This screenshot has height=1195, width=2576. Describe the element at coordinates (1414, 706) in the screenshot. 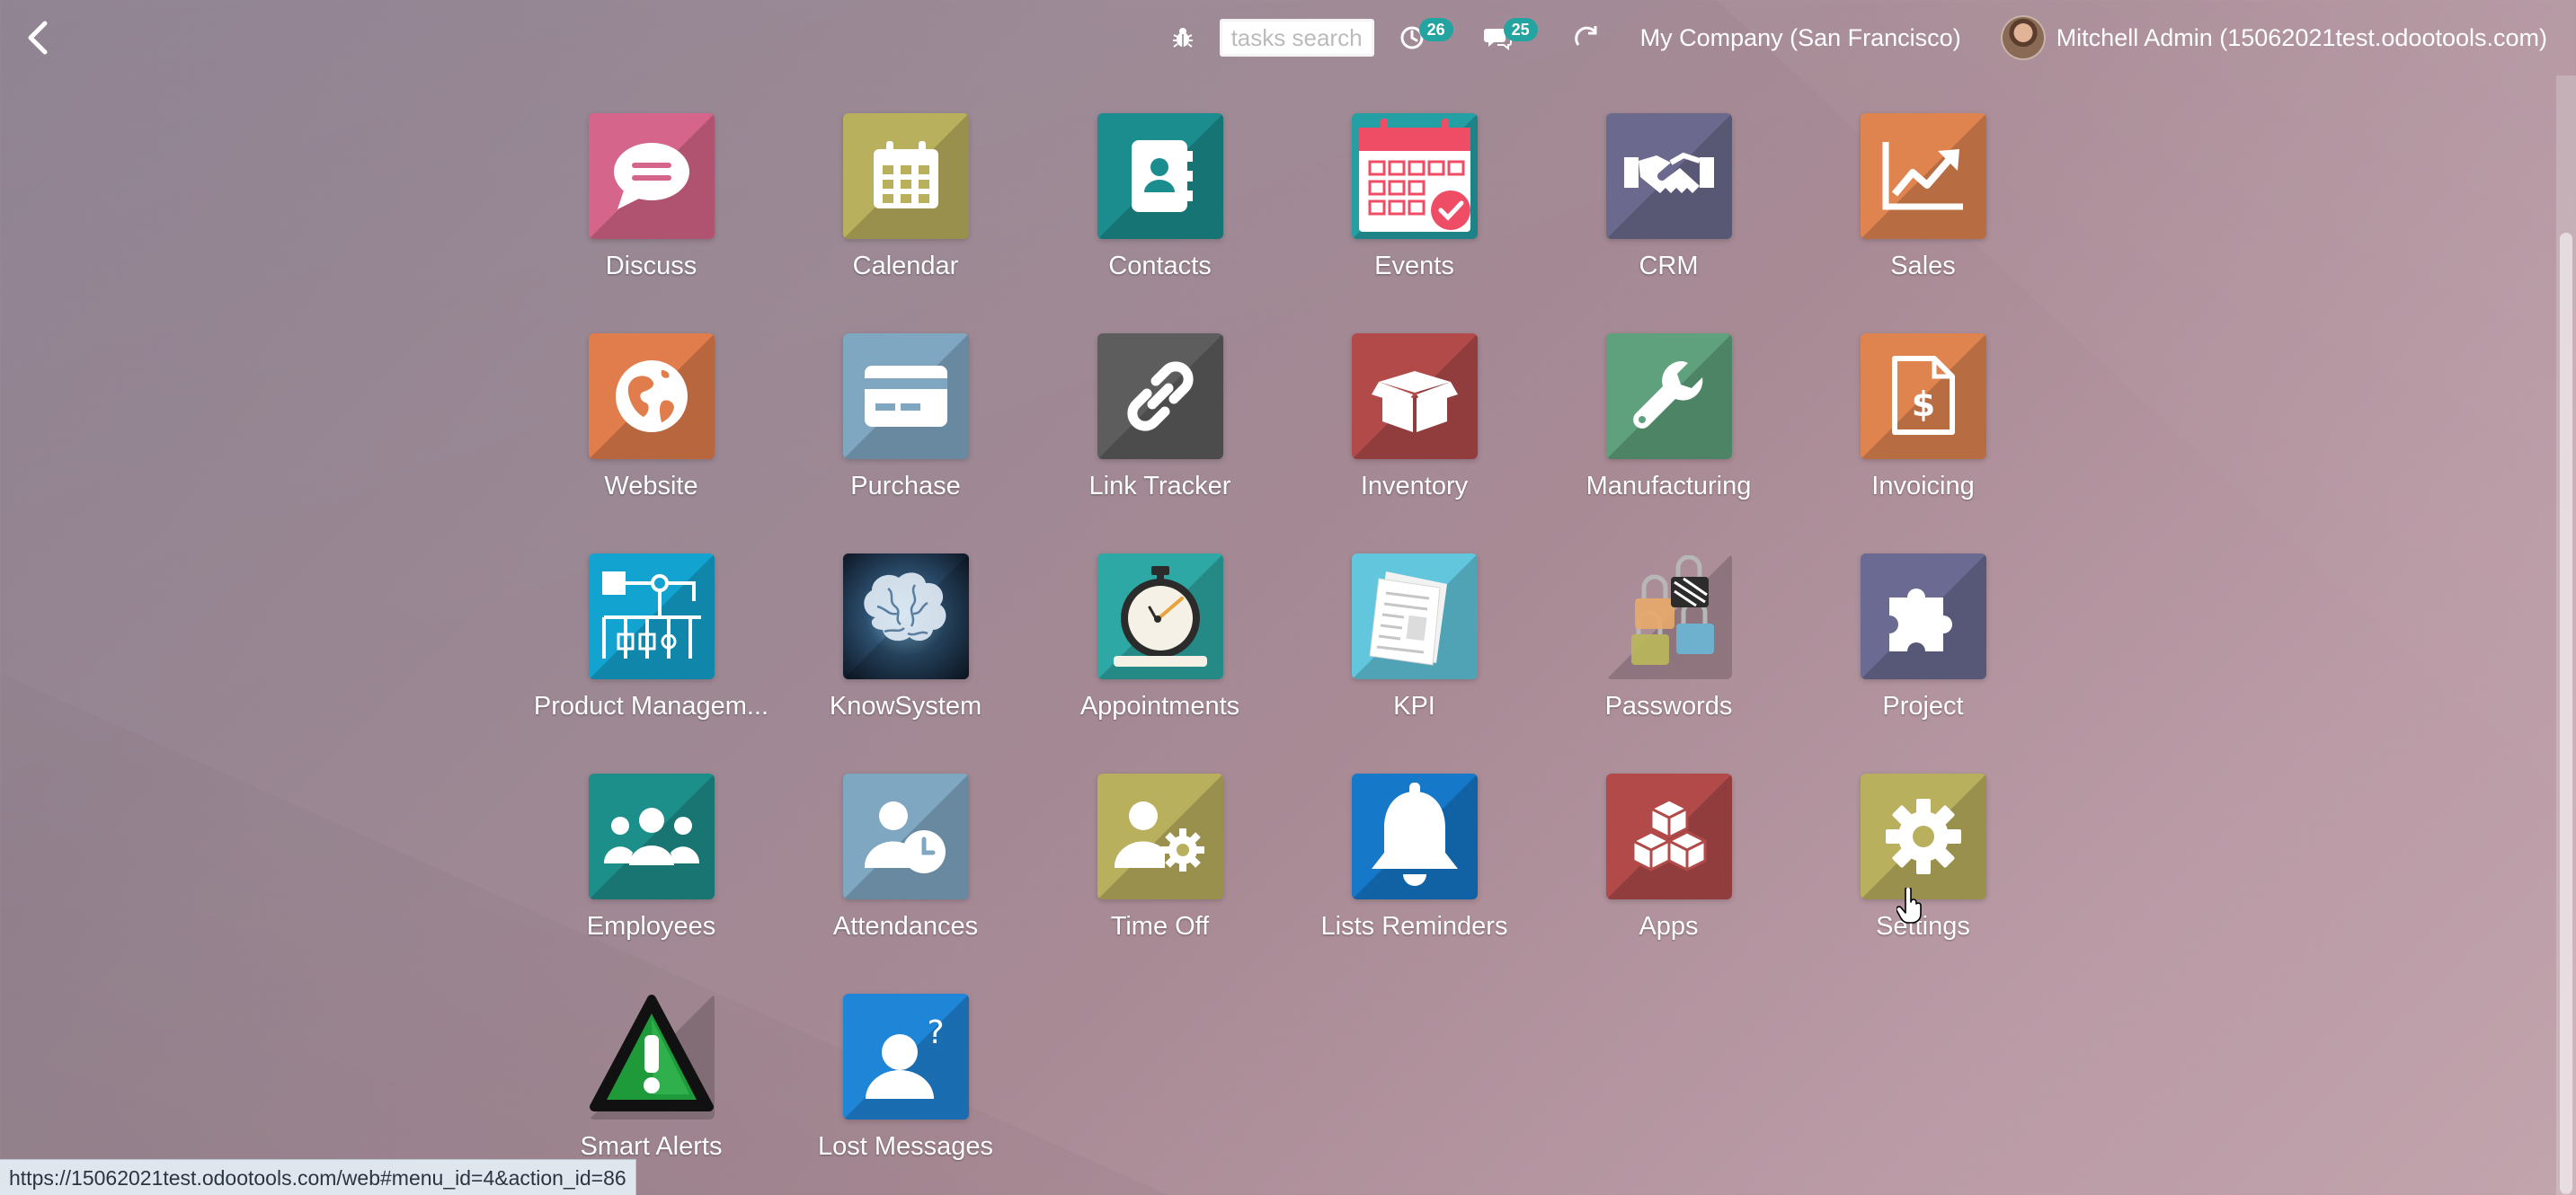

I see `app-label: KPI` at that location.